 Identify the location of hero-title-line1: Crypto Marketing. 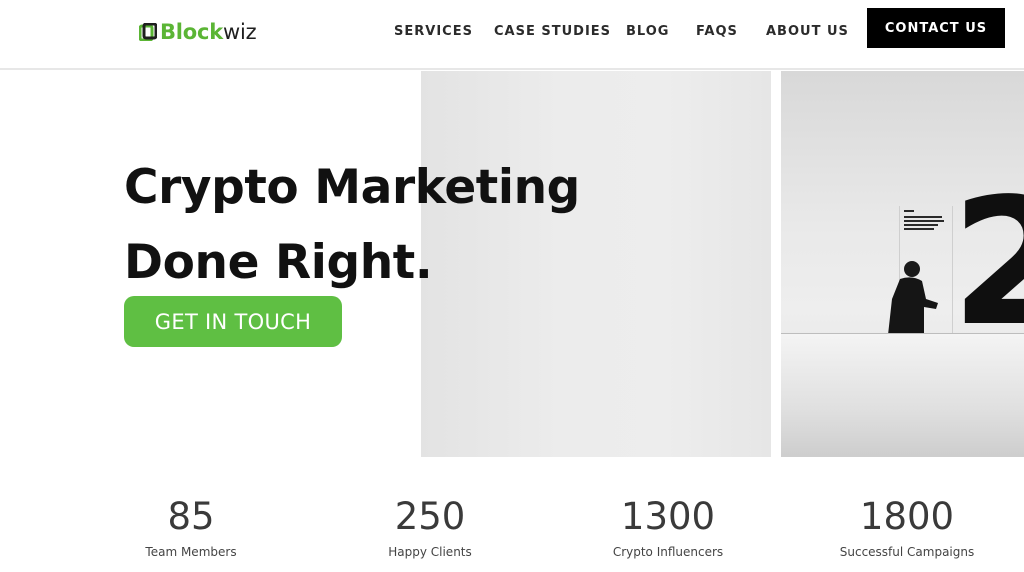
(352, 187).